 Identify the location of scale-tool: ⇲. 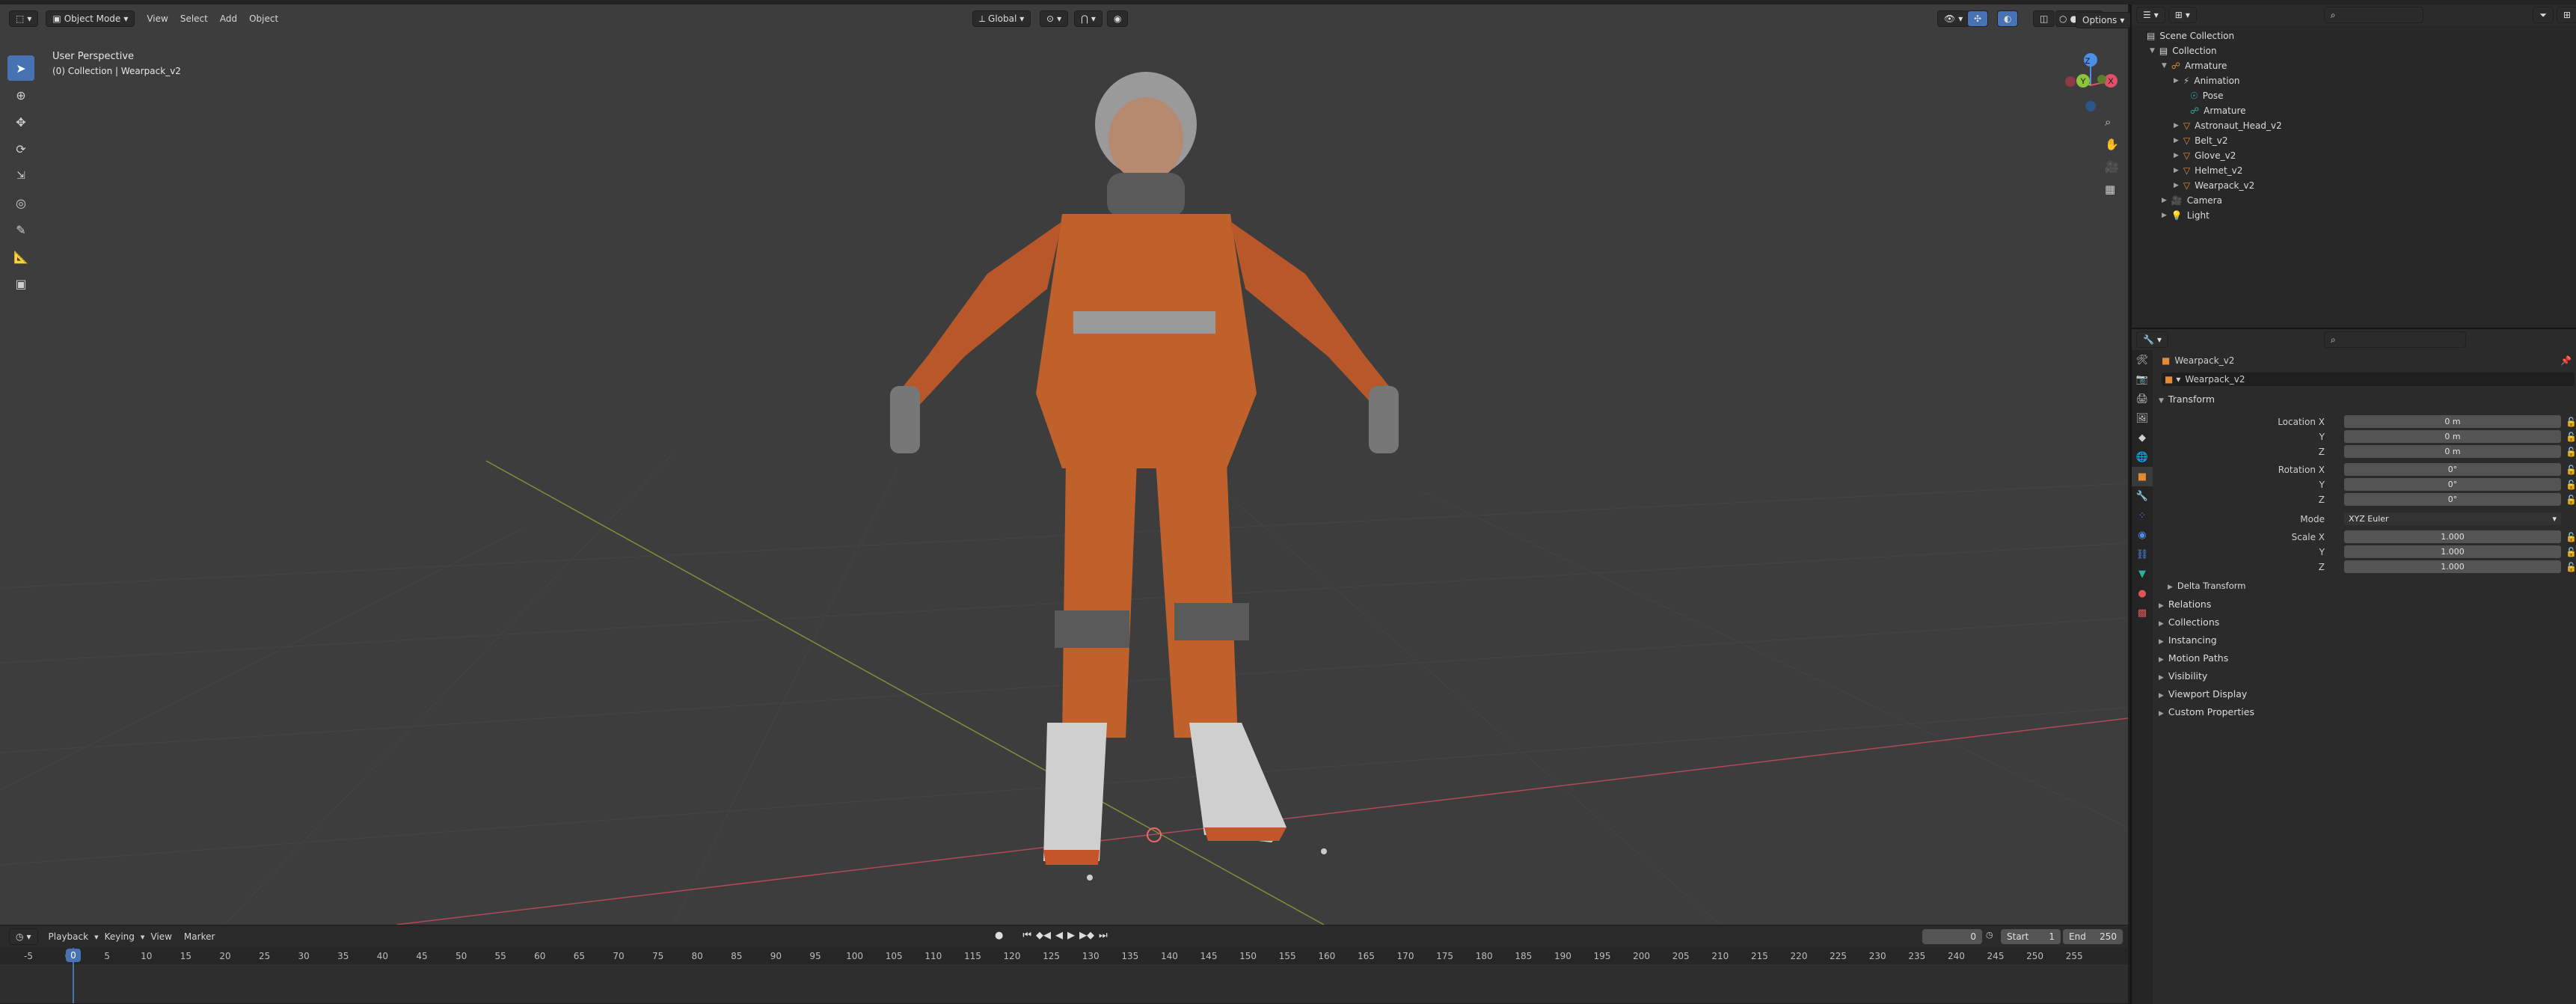
(20, 176).